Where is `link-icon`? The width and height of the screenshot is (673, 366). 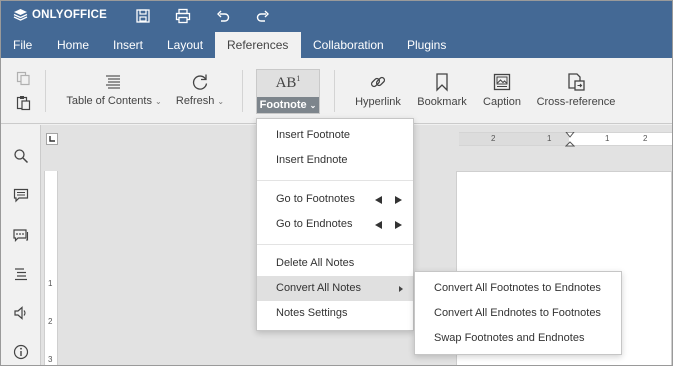 link-icon is located at coordinates (378, 82).